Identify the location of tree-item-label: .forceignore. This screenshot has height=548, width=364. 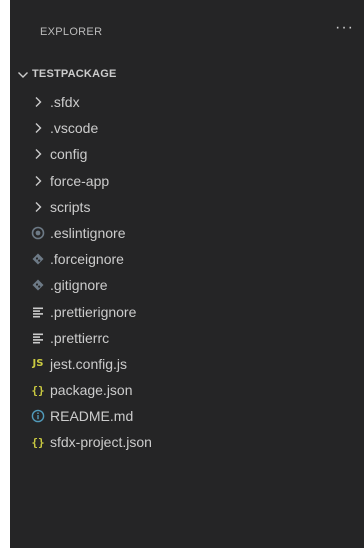
(87, 259).